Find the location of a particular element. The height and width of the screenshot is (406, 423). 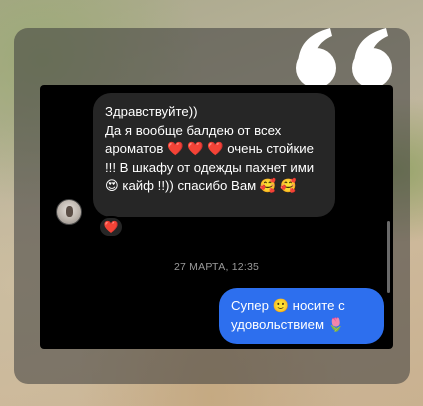

sender-avatar is located at coordinates (69, 212).